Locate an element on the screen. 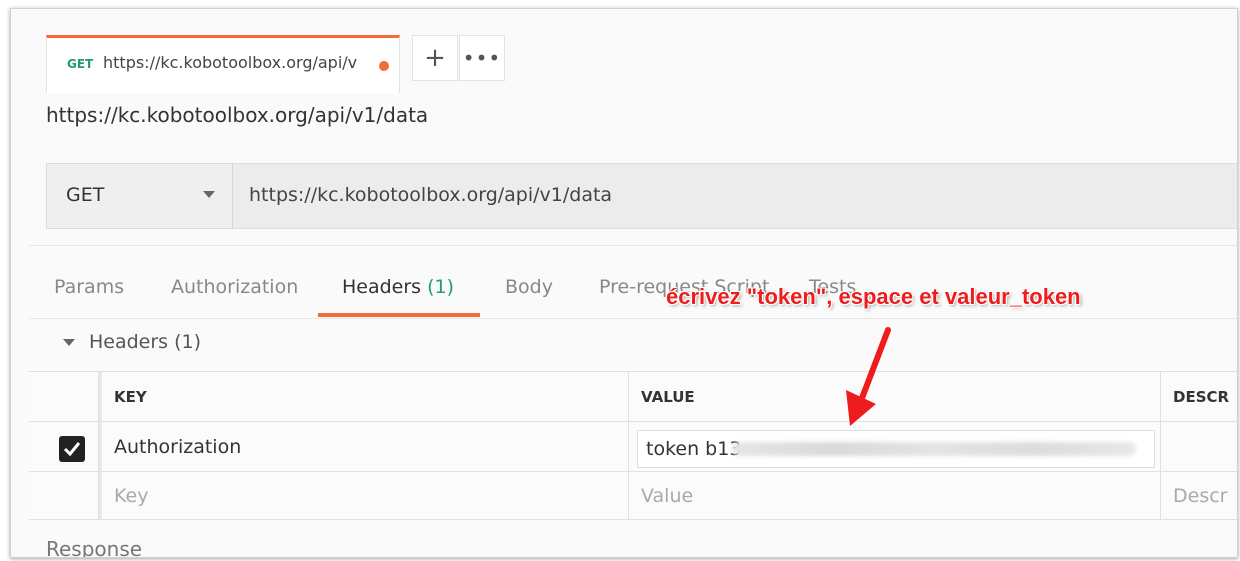 The width and height of the screenshot is (1240, 561). tab-authorization: Authorization is located at coordinates (234, 287).